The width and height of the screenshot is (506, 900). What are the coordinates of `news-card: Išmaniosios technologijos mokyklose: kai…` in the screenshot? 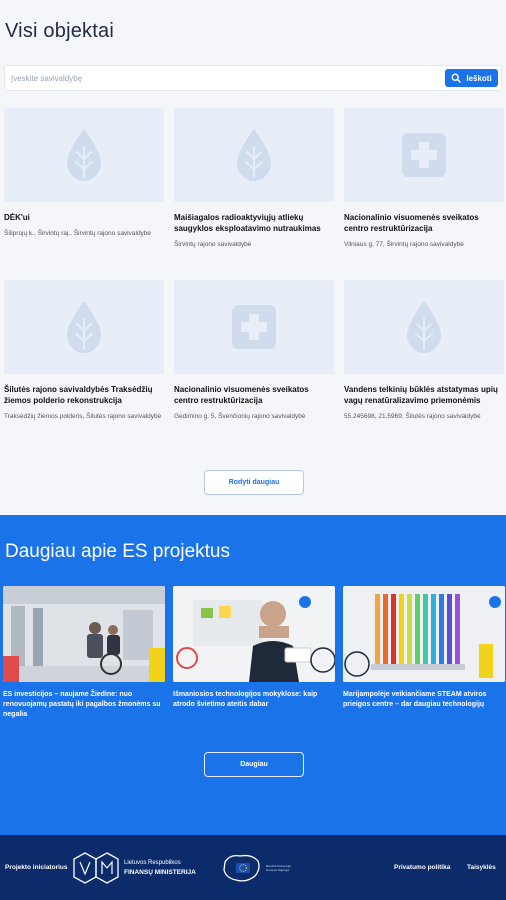 It's located at (254, 648).